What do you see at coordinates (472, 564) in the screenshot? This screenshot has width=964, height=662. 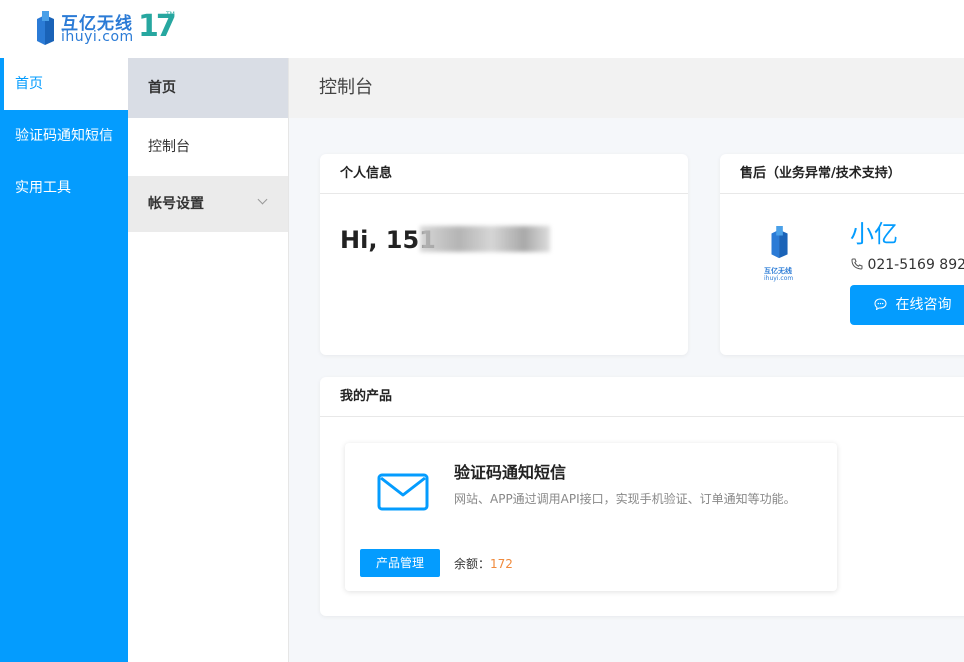 I see `balance-label: 余额：` at bounding box center [472, 564].